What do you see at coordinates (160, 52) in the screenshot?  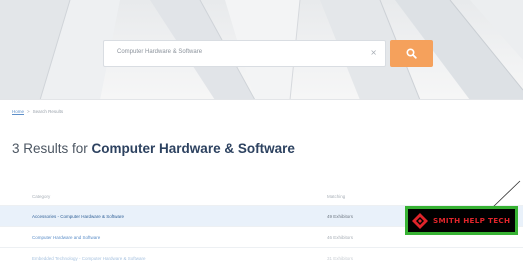 I see `search-input-value: Computer Hardware & Software` at bounding box center [160, 52].